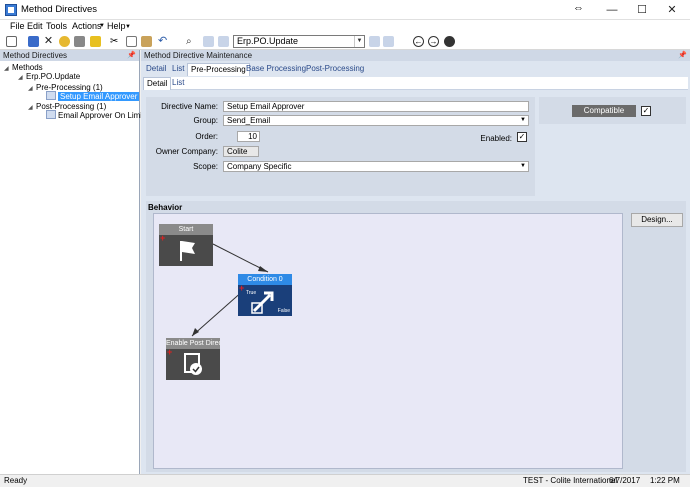 The height and width of the screenshot is (487, 690). What do you see at coordinates (237, 151) in the screenshot?
I see `owner-company-value: Colite` at bounding box center [237, 151].